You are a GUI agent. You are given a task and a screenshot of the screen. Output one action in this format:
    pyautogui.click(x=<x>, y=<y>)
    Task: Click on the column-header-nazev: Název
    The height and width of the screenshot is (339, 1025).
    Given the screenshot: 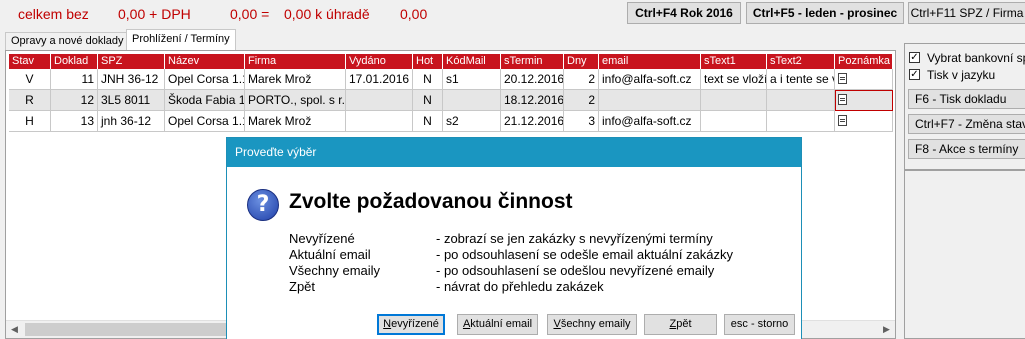 What is the action you would take?
    pyautogui.click(x=205, y=61)
    